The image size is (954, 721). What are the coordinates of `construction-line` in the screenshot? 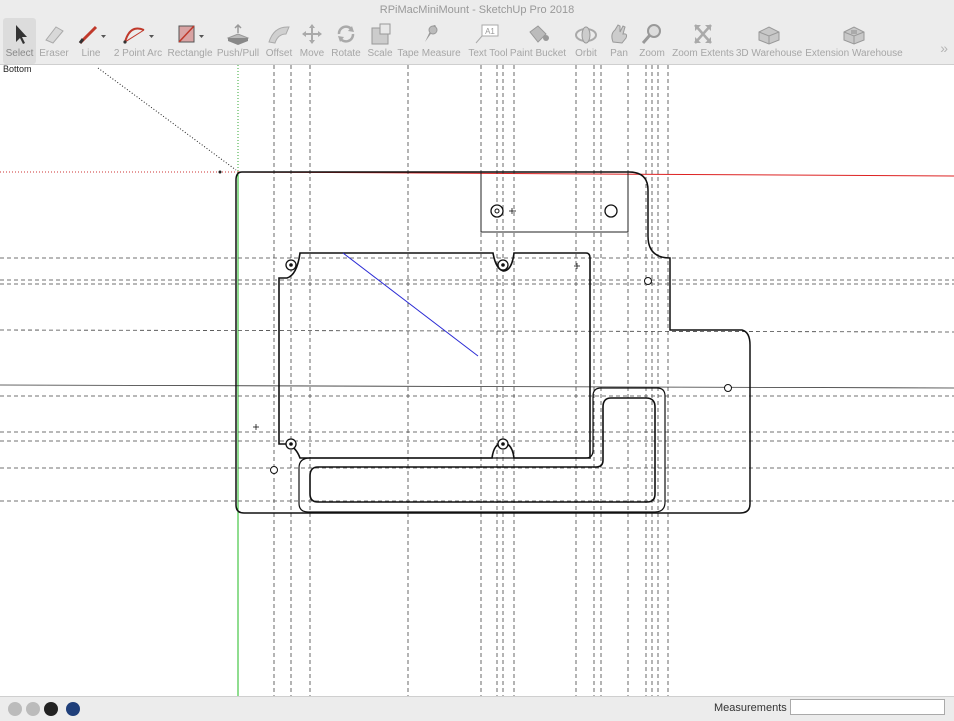 It's located at (477, 386).